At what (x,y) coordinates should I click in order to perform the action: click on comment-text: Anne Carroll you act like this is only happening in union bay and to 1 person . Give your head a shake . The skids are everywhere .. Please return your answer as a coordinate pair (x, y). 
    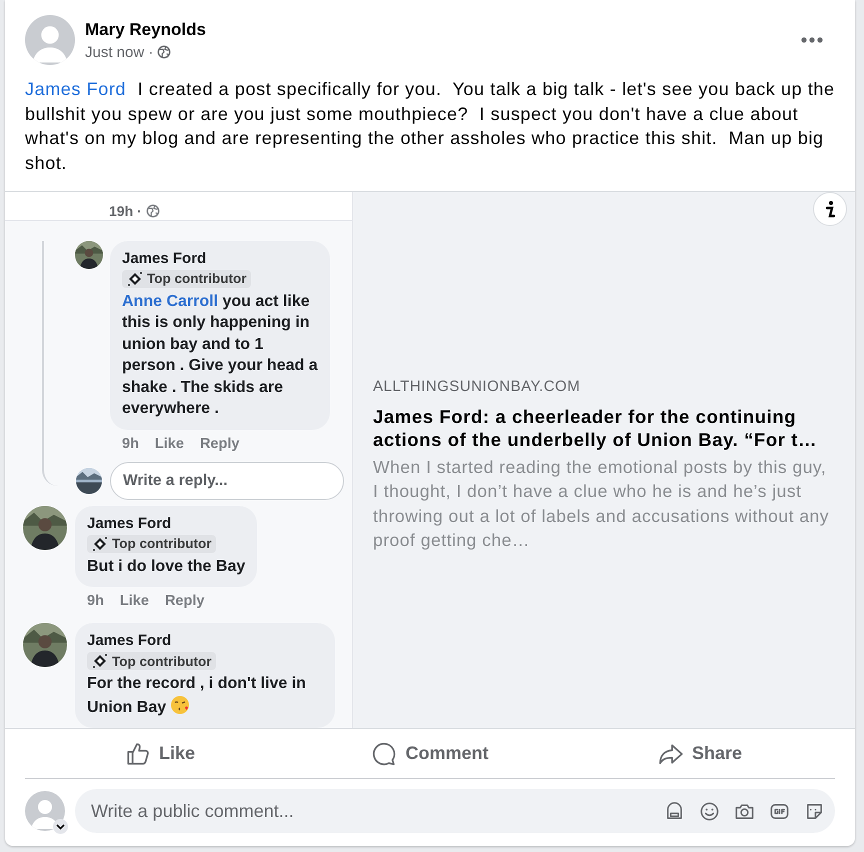
    Looking at the image, I should click on (220, 355).